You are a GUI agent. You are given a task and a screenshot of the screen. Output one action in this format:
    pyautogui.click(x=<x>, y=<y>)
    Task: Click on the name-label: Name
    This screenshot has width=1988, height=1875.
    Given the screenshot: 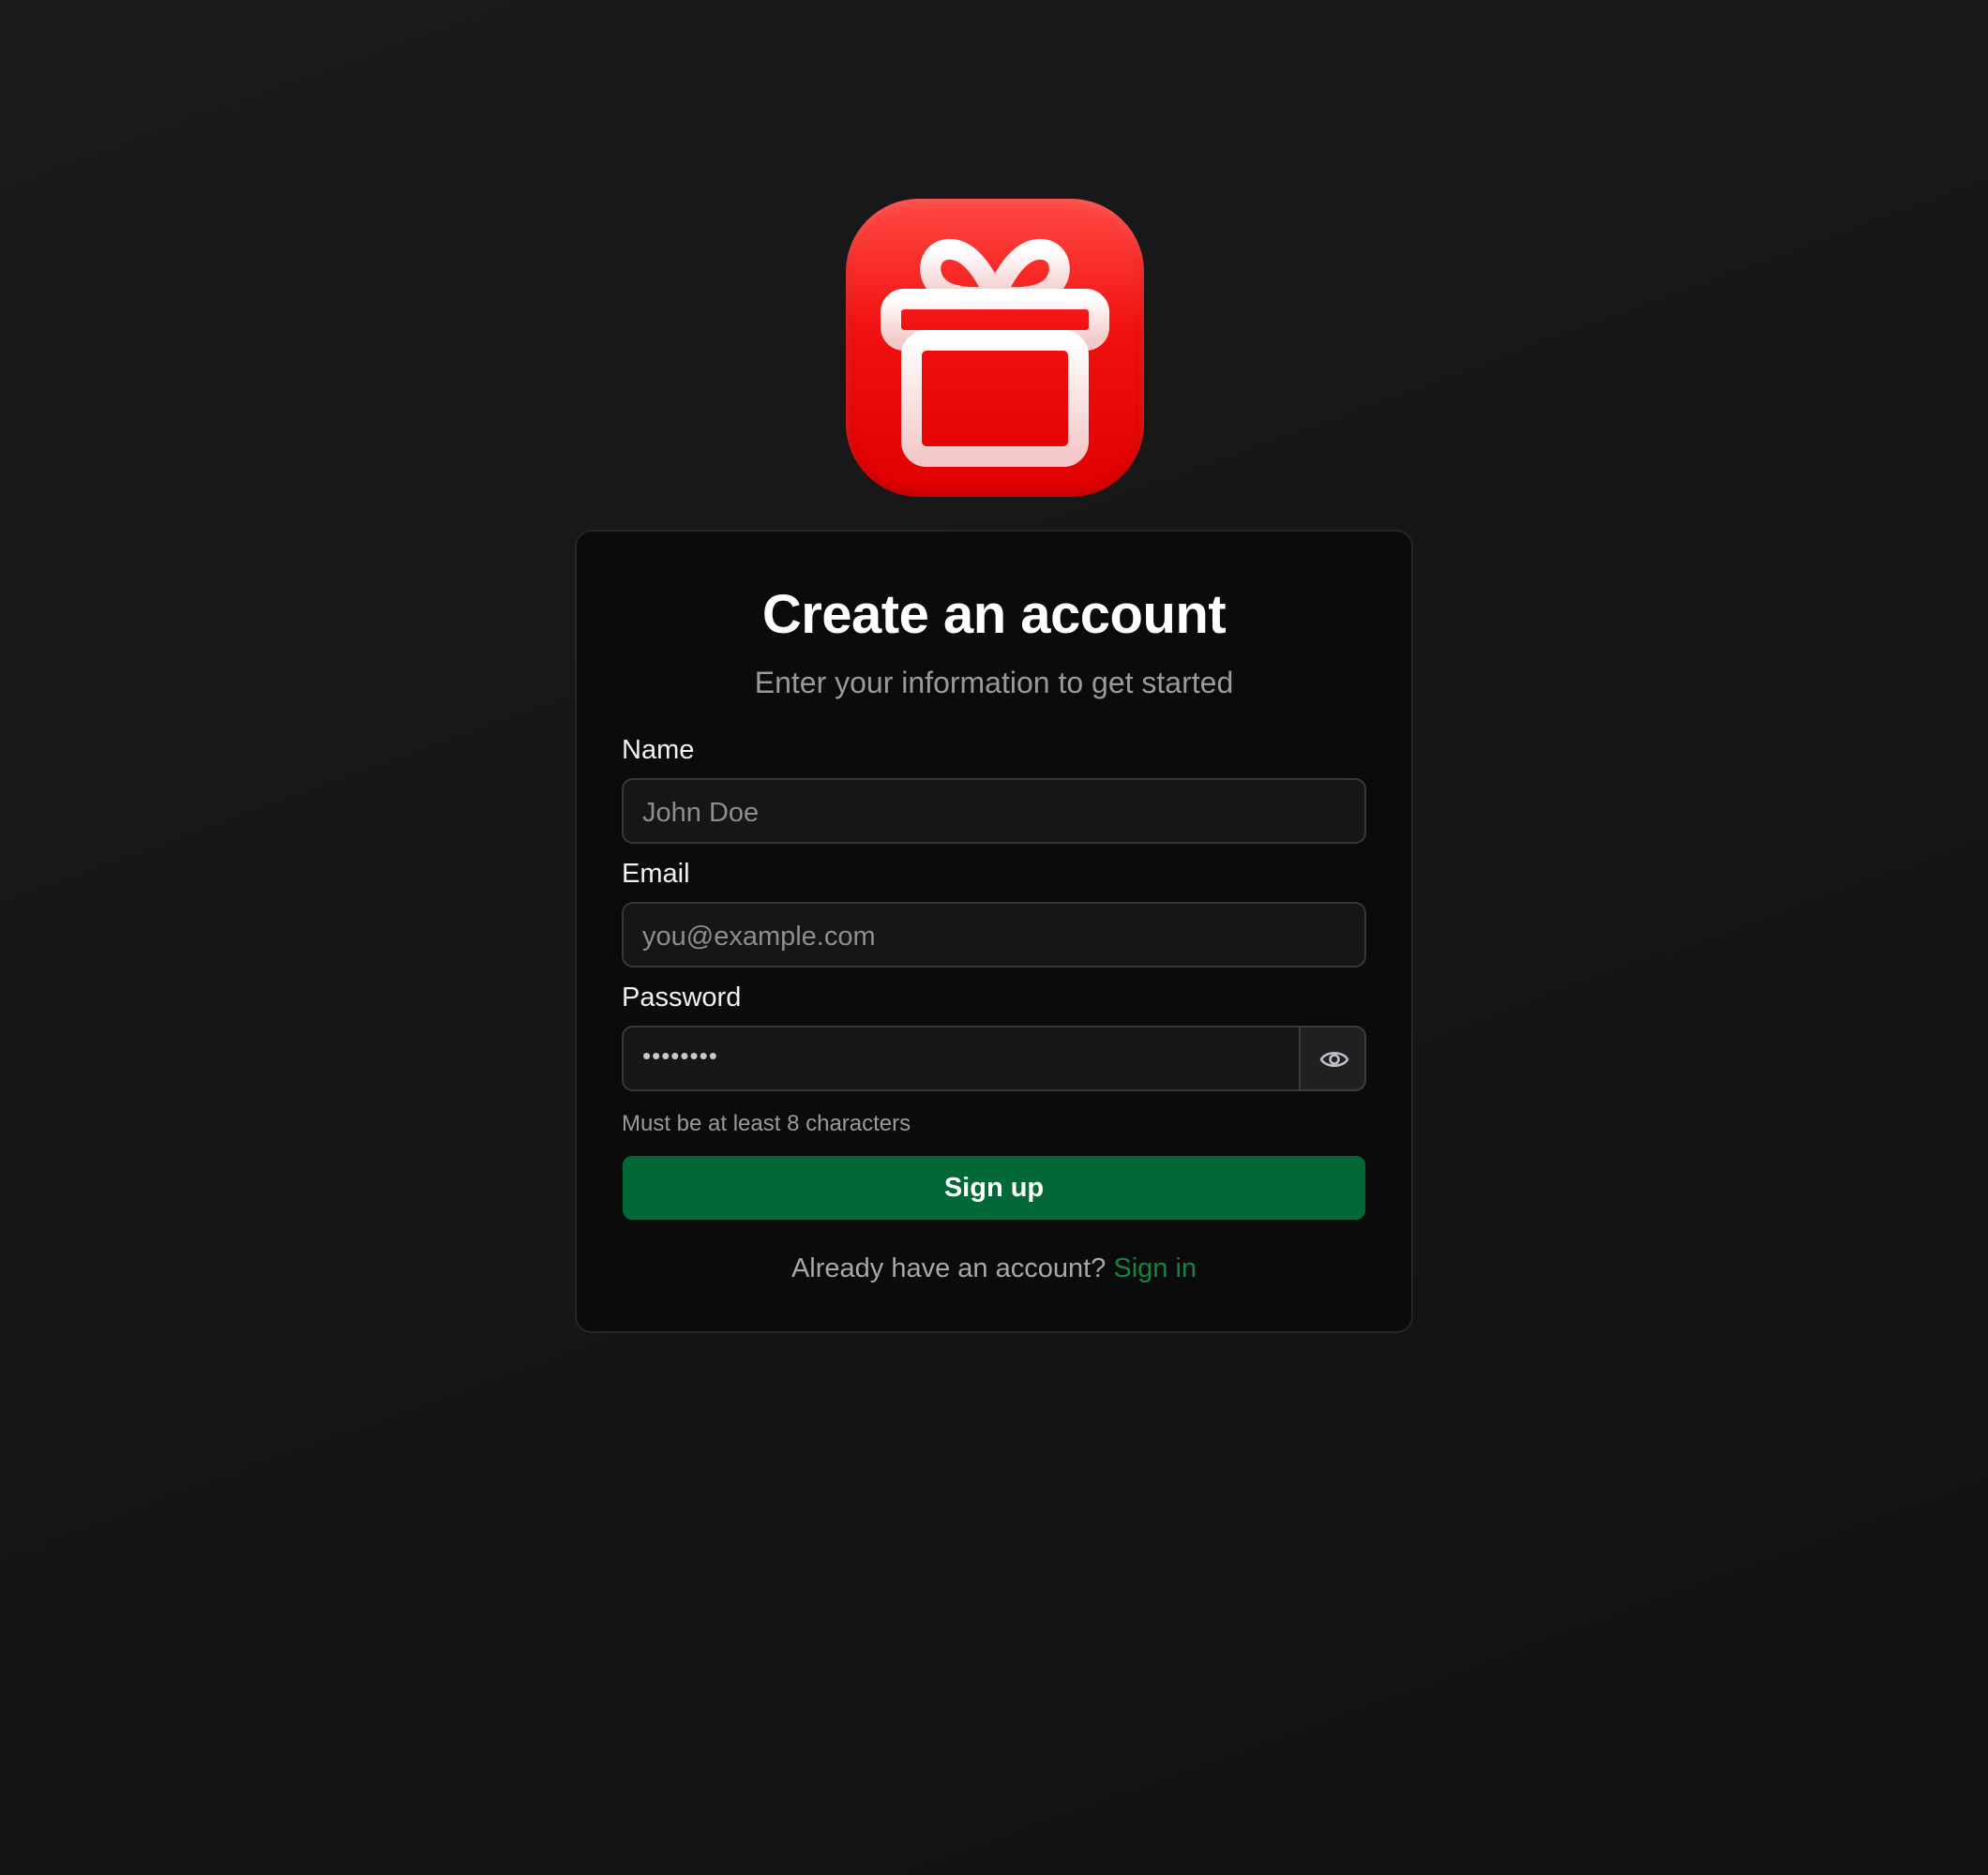 What is the action you would take?
    pyautogui.click(x=659, y=750)
    